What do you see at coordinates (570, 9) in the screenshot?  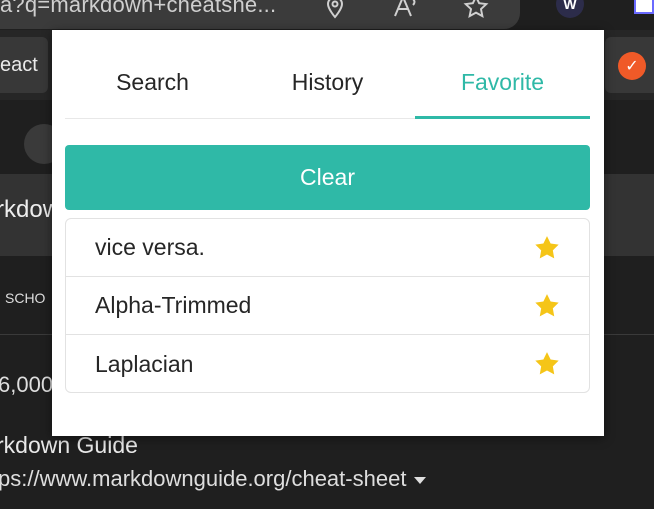 I see `extension-icon: W` at bounding box center [570, 9].